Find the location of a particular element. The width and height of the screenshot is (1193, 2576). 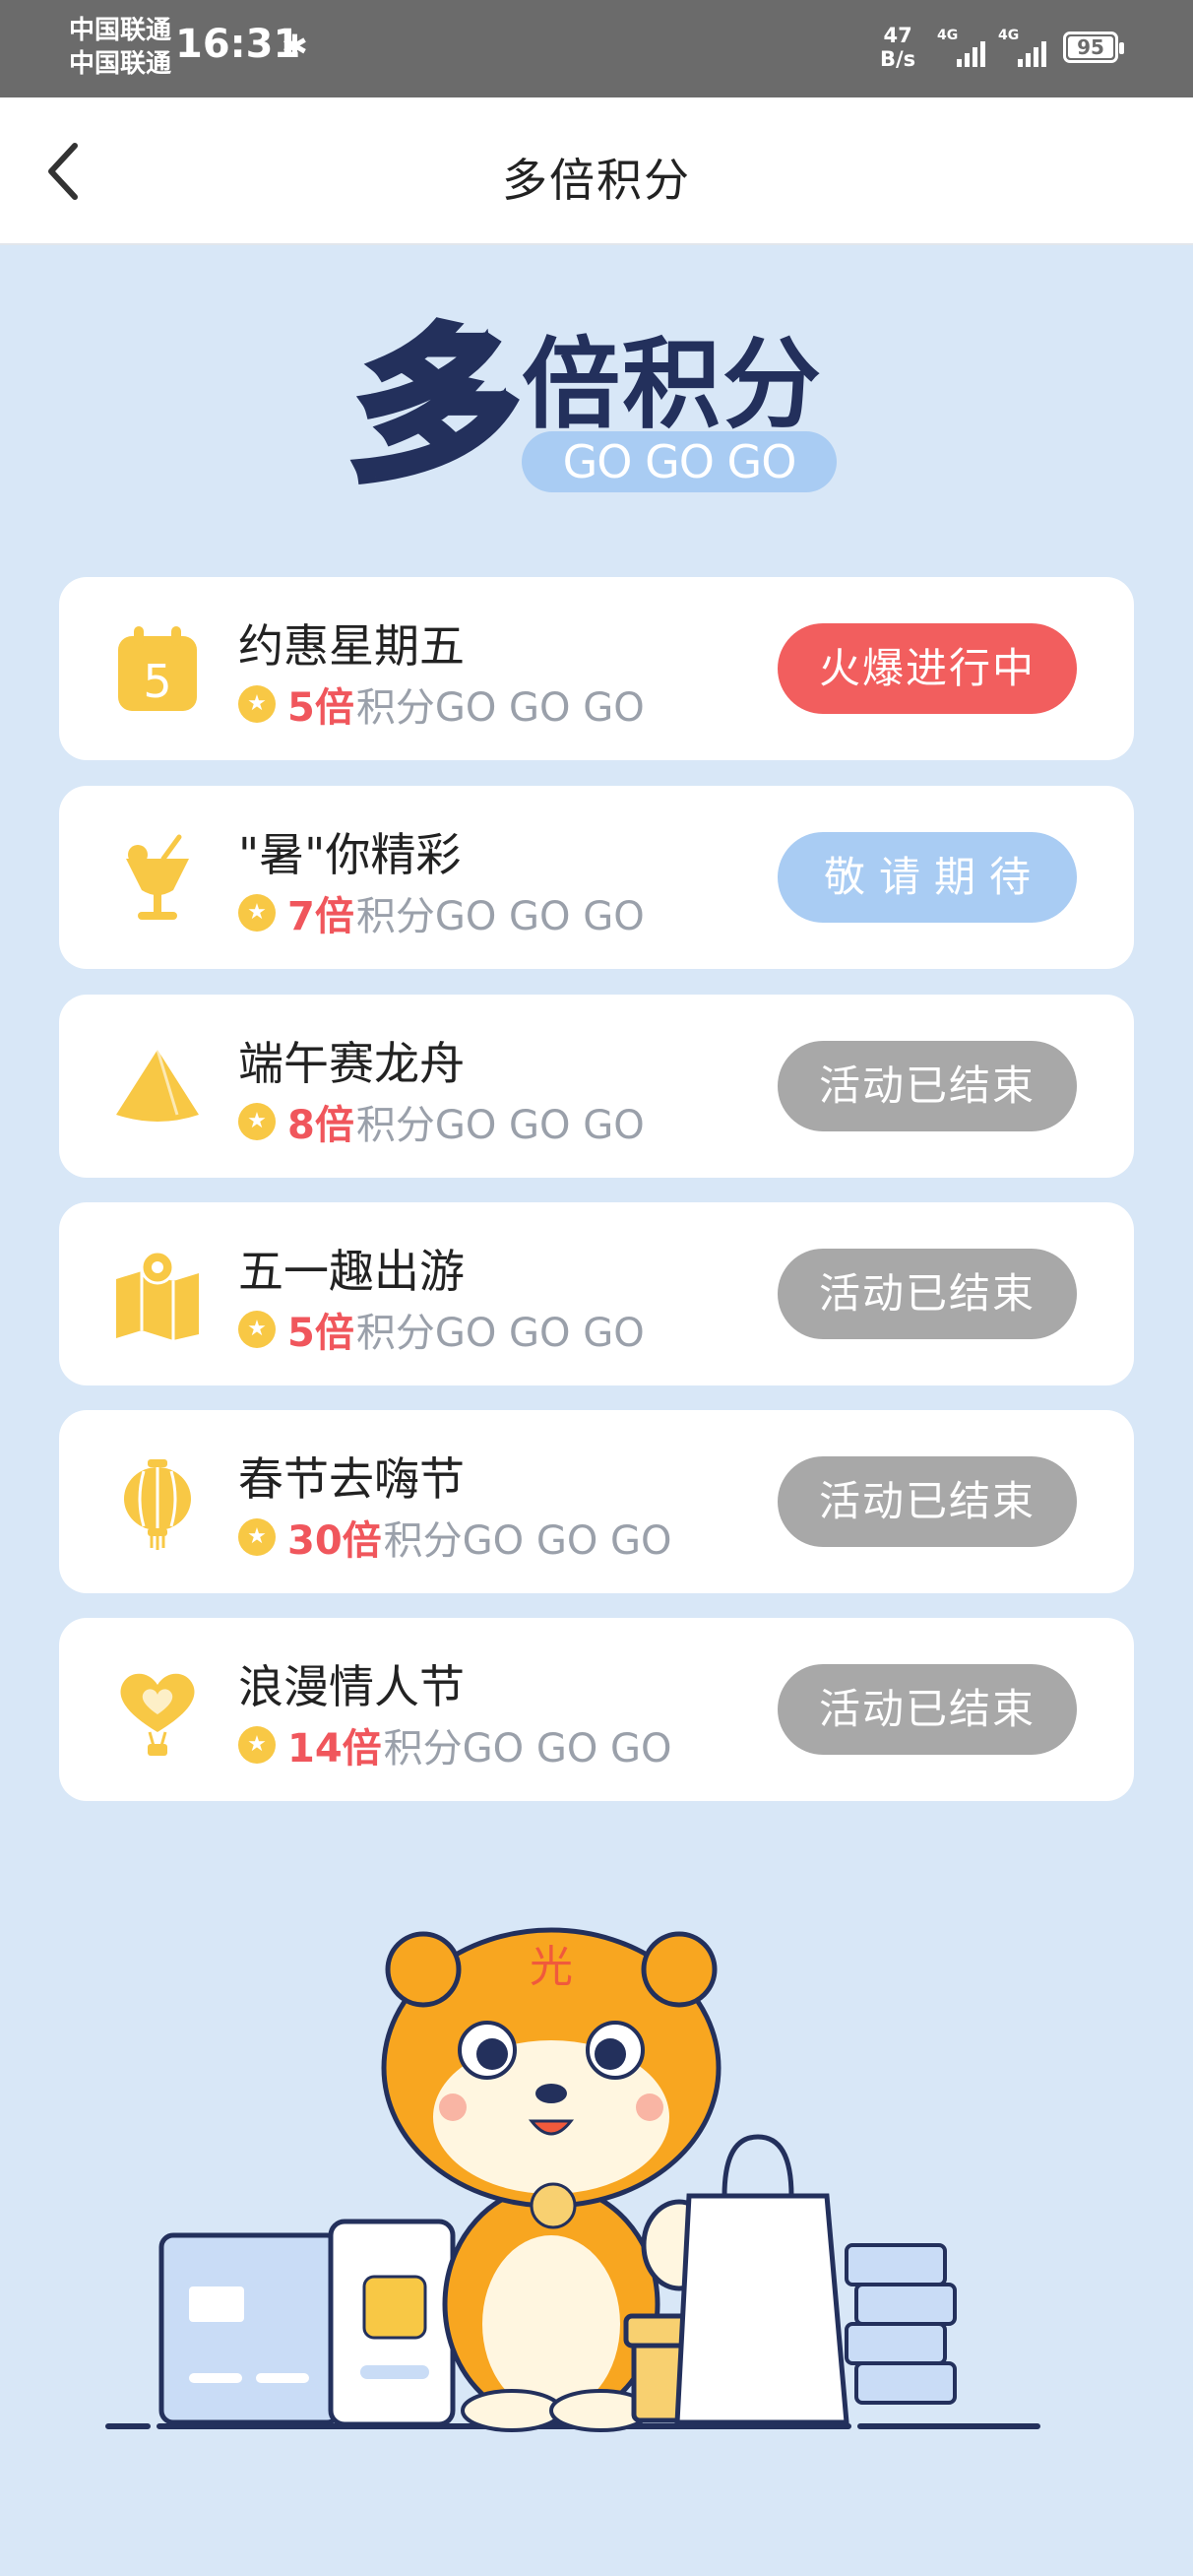

net-speed-unit: B/s is located at coordinates (898, 59).